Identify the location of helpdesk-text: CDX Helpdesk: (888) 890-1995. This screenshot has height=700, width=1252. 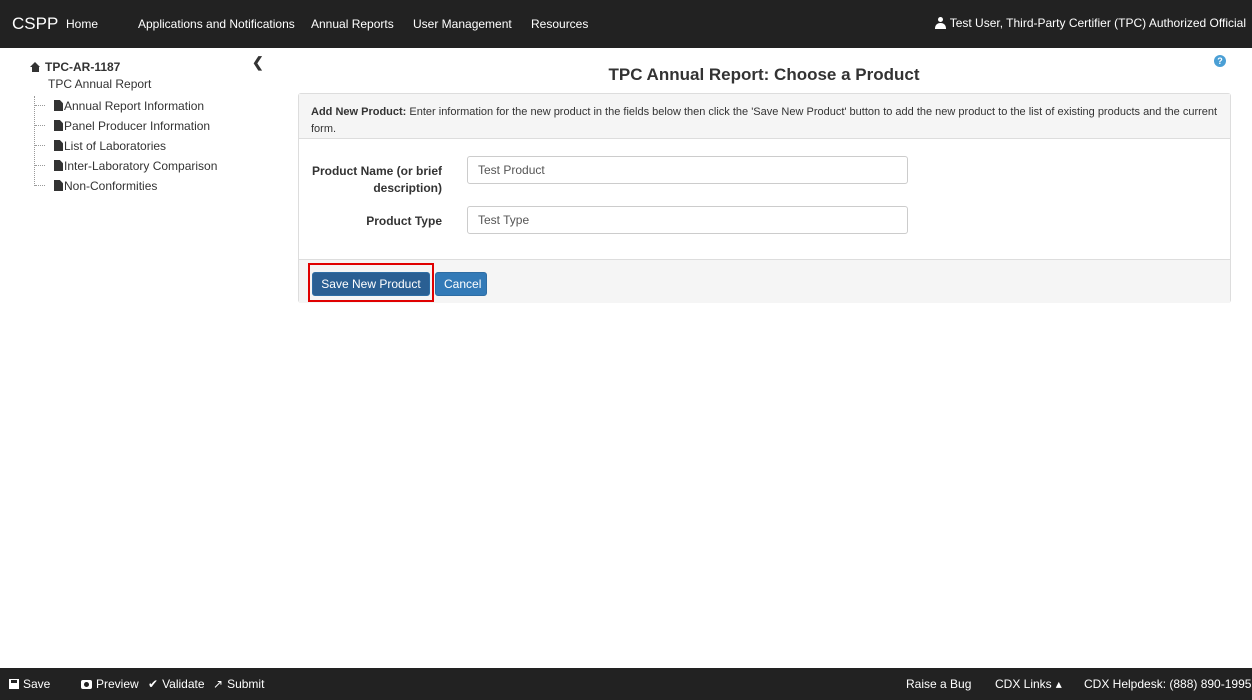
(1168, 684).